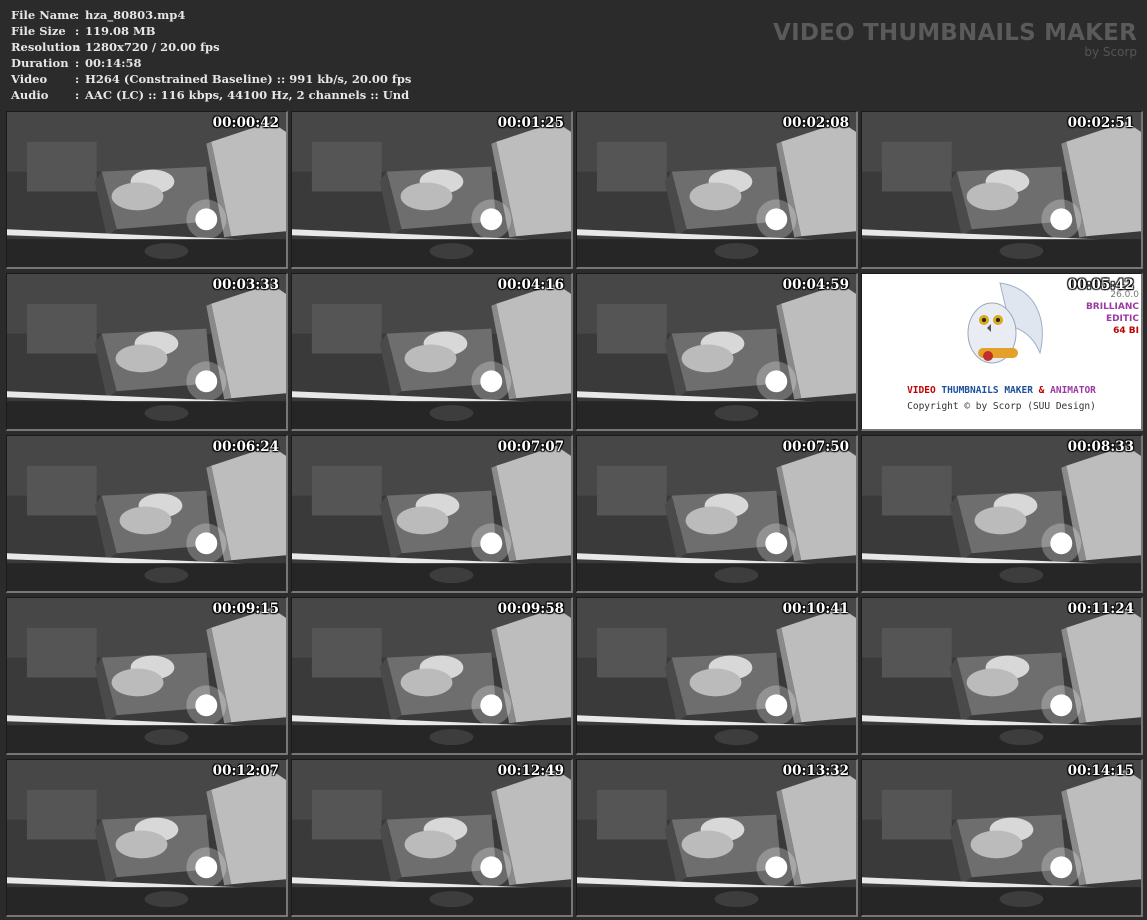 The width and height of the screenshot is (1147, 920). Describe the element at coordinates (46, 47) in the screenshot. I see `info-key: Resolution` at that location.